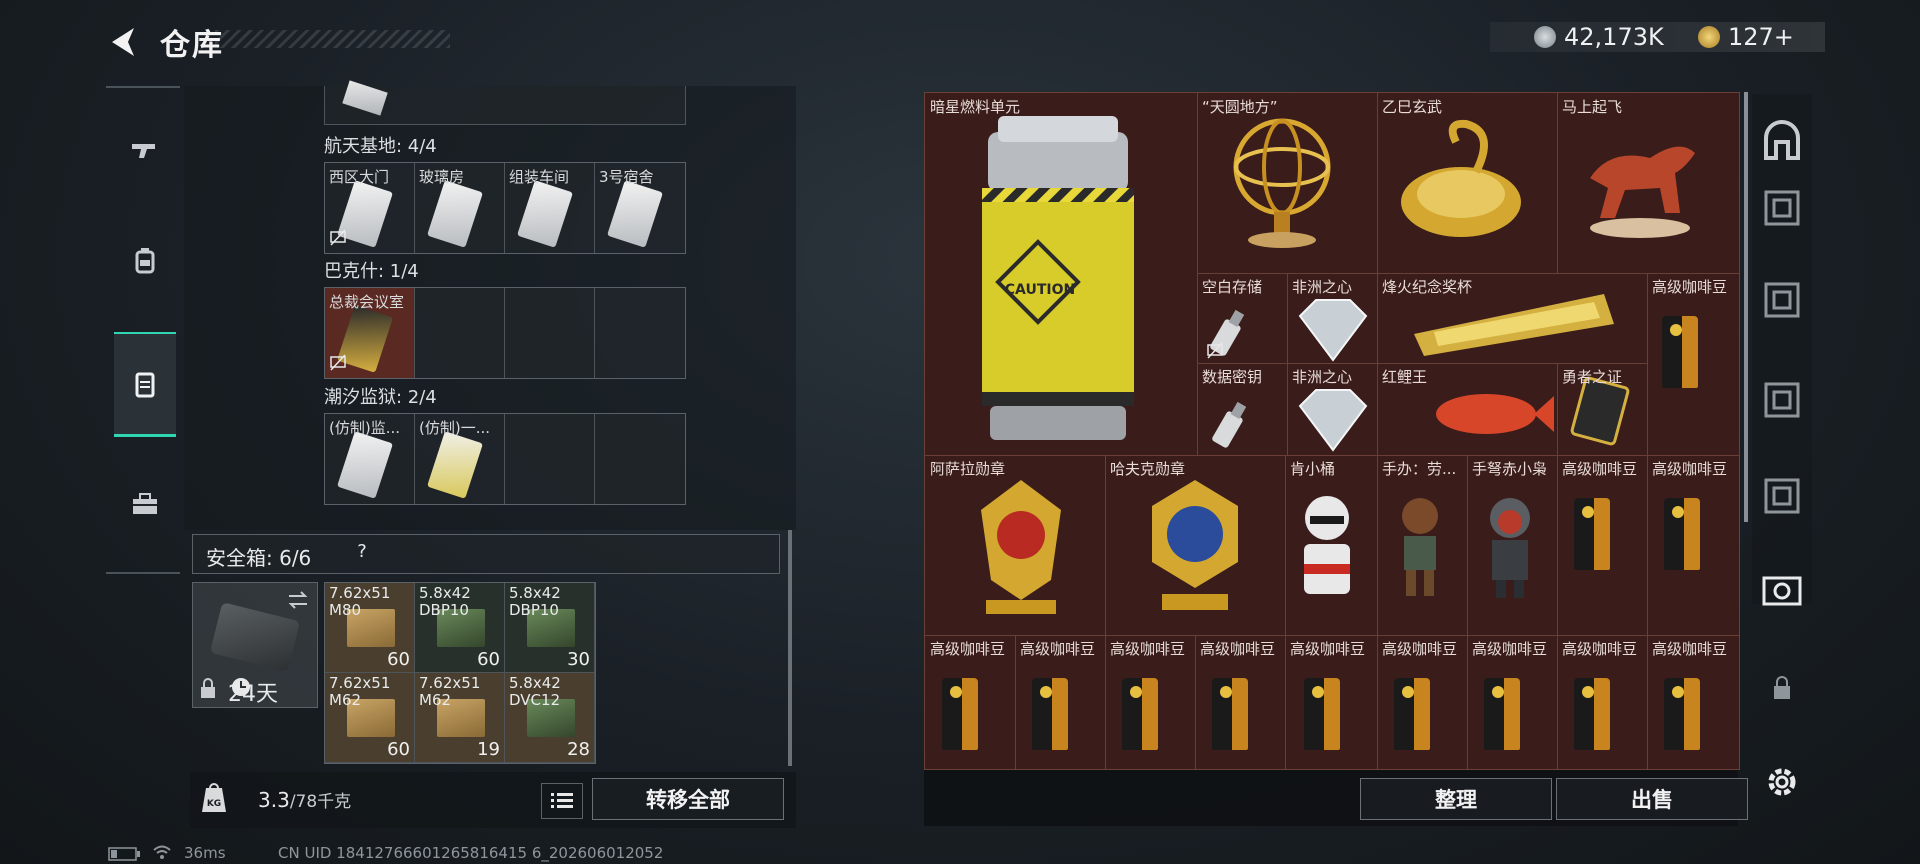 This screenshot has height=864, width=1920. What do you see at coordinates (124, 42) in the screenshot?
I see `back-arrow-icon` at bounding box center [124, 42].